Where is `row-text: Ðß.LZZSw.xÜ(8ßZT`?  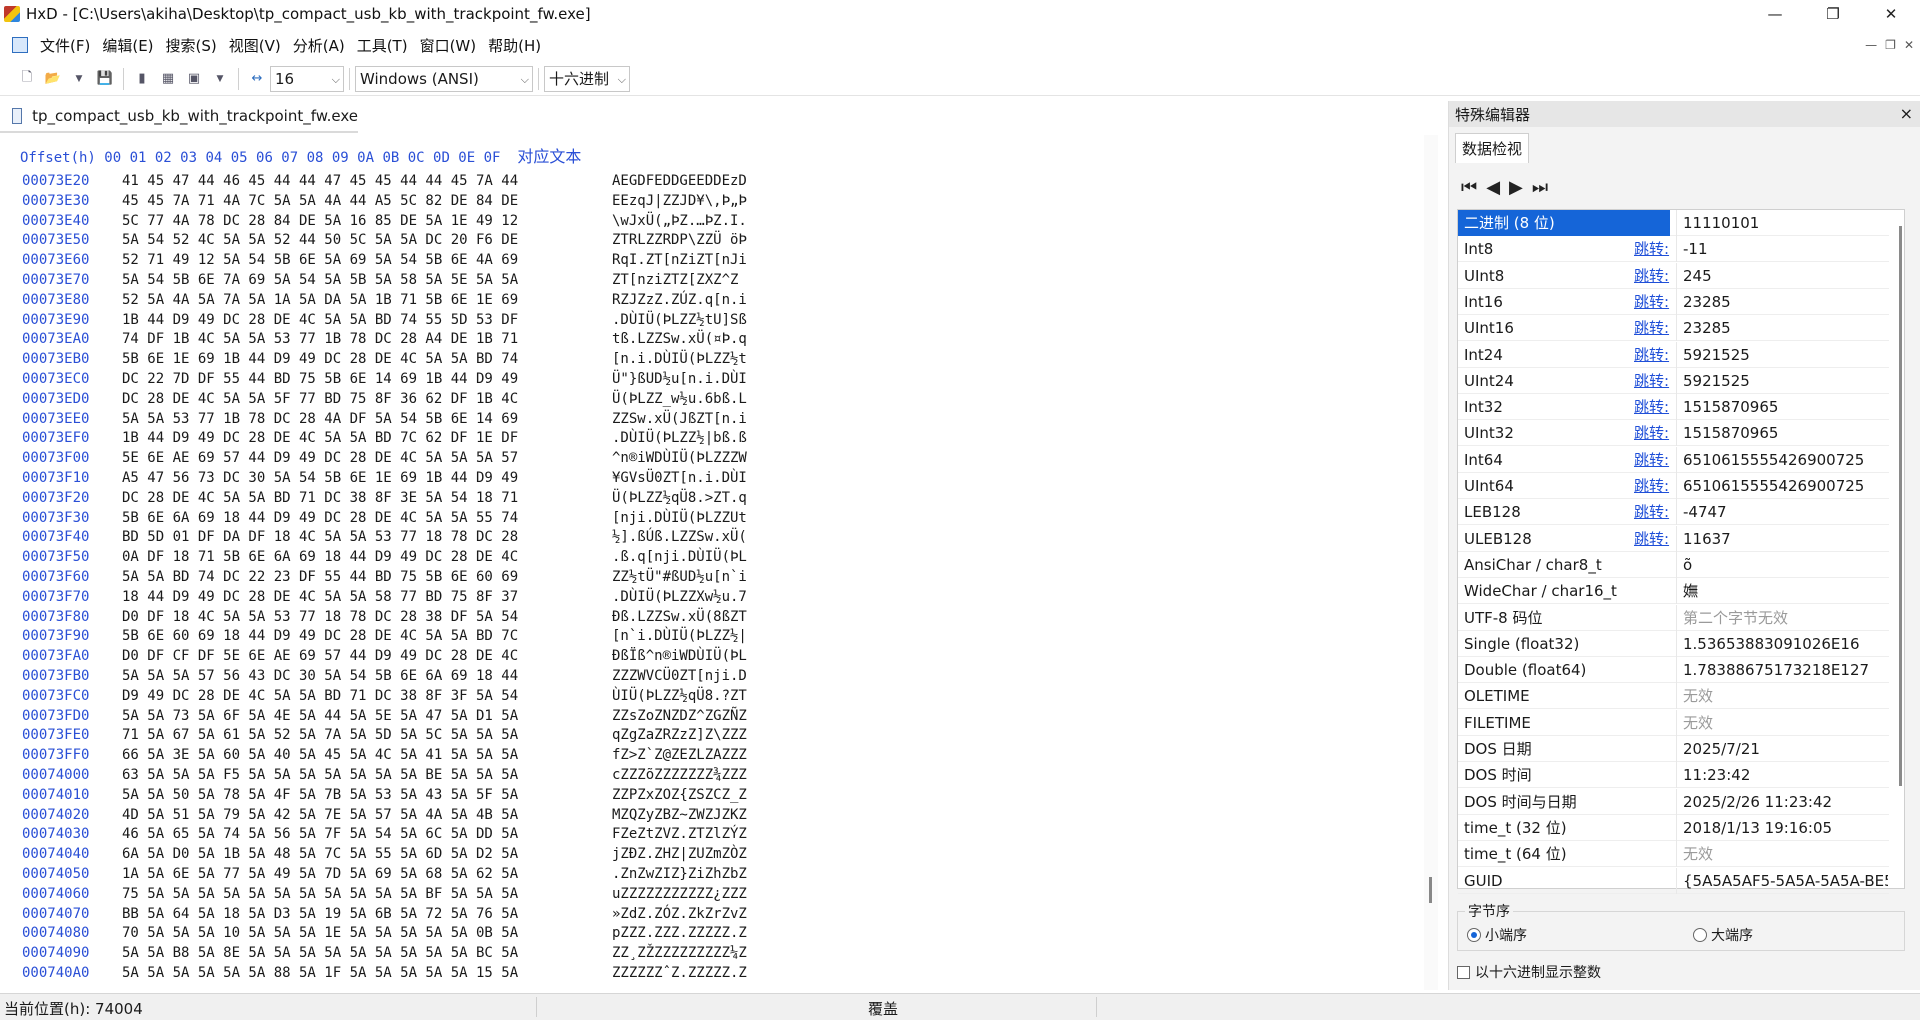 row-text: Ðß.LZZSw.xÜ(8ßZT is located at coordinates (679, 617).